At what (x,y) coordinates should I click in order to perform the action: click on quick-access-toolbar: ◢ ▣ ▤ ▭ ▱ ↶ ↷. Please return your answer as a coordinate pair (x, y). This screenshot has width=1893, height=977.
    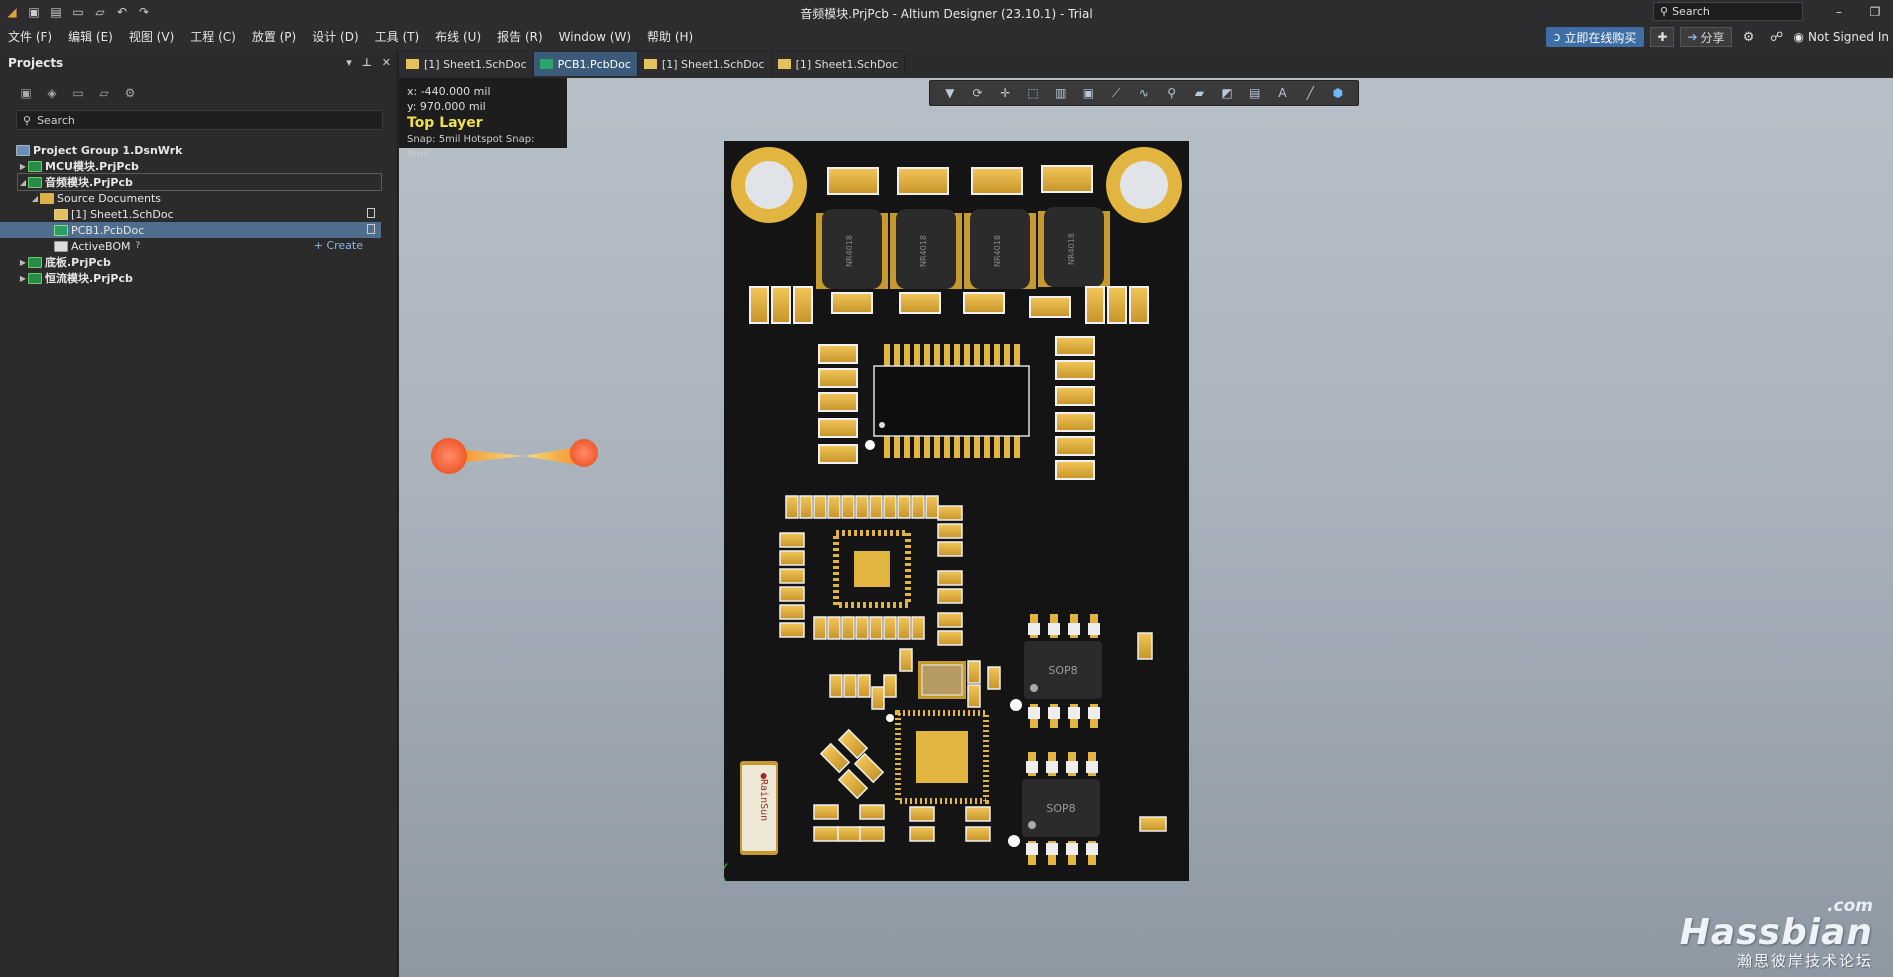
    Looking at the image, I should click on (76, 12).